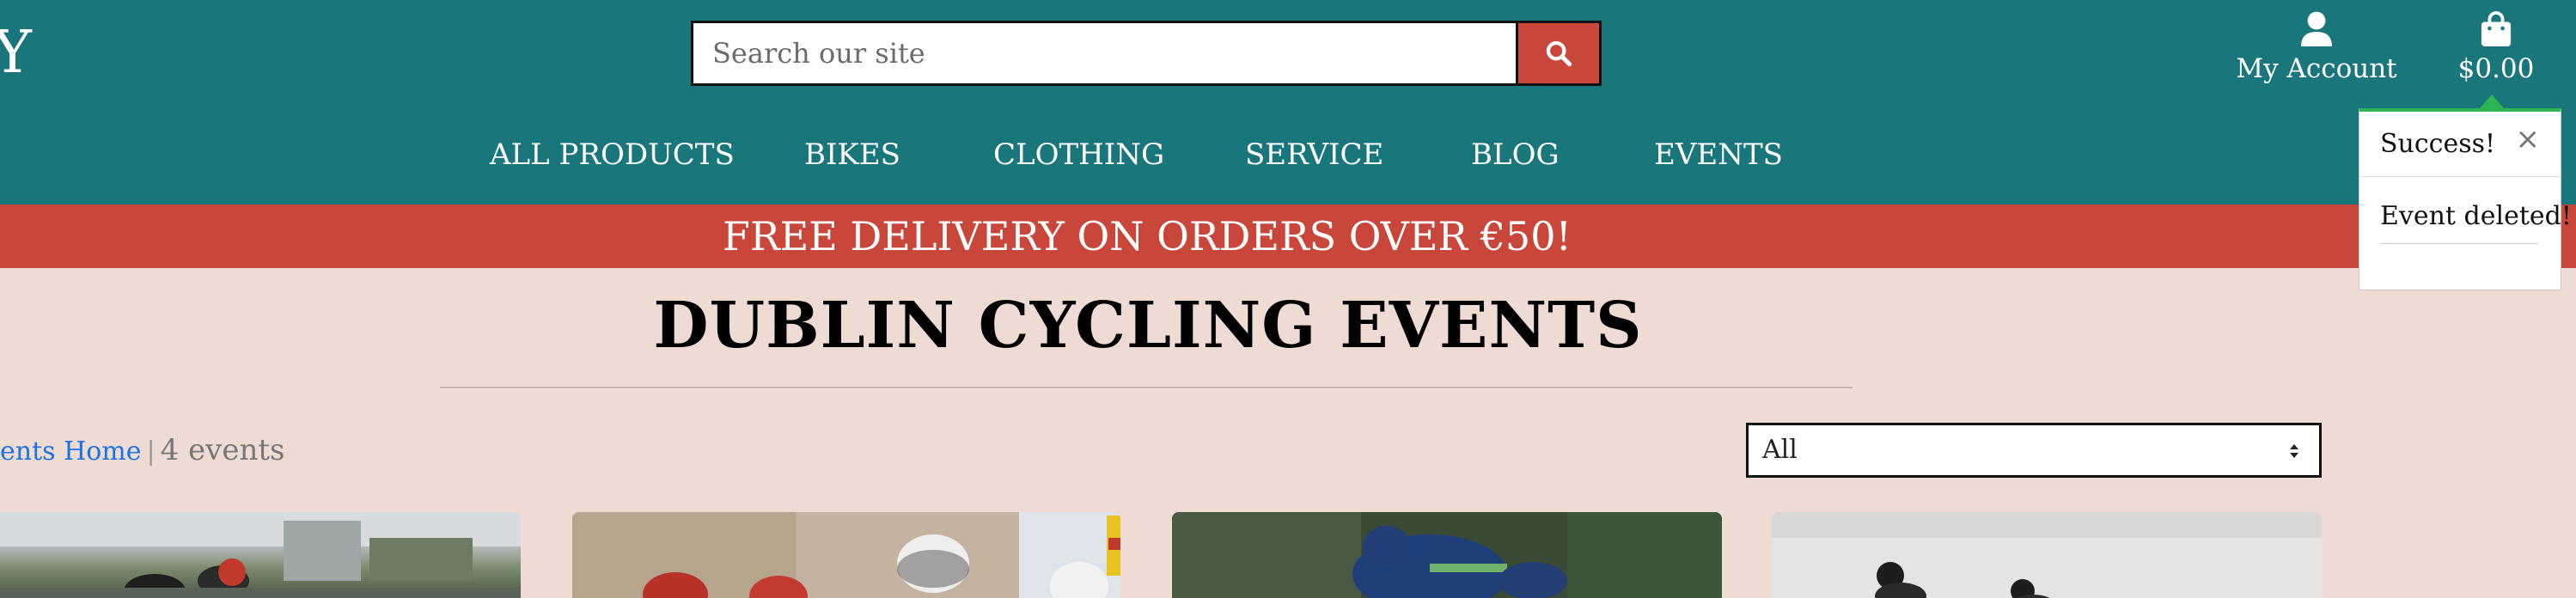  What do you see at coordinates (1780, 450) in the screenshot?
I see `sort-selected-value: All` at bounding box center [1780, 450].